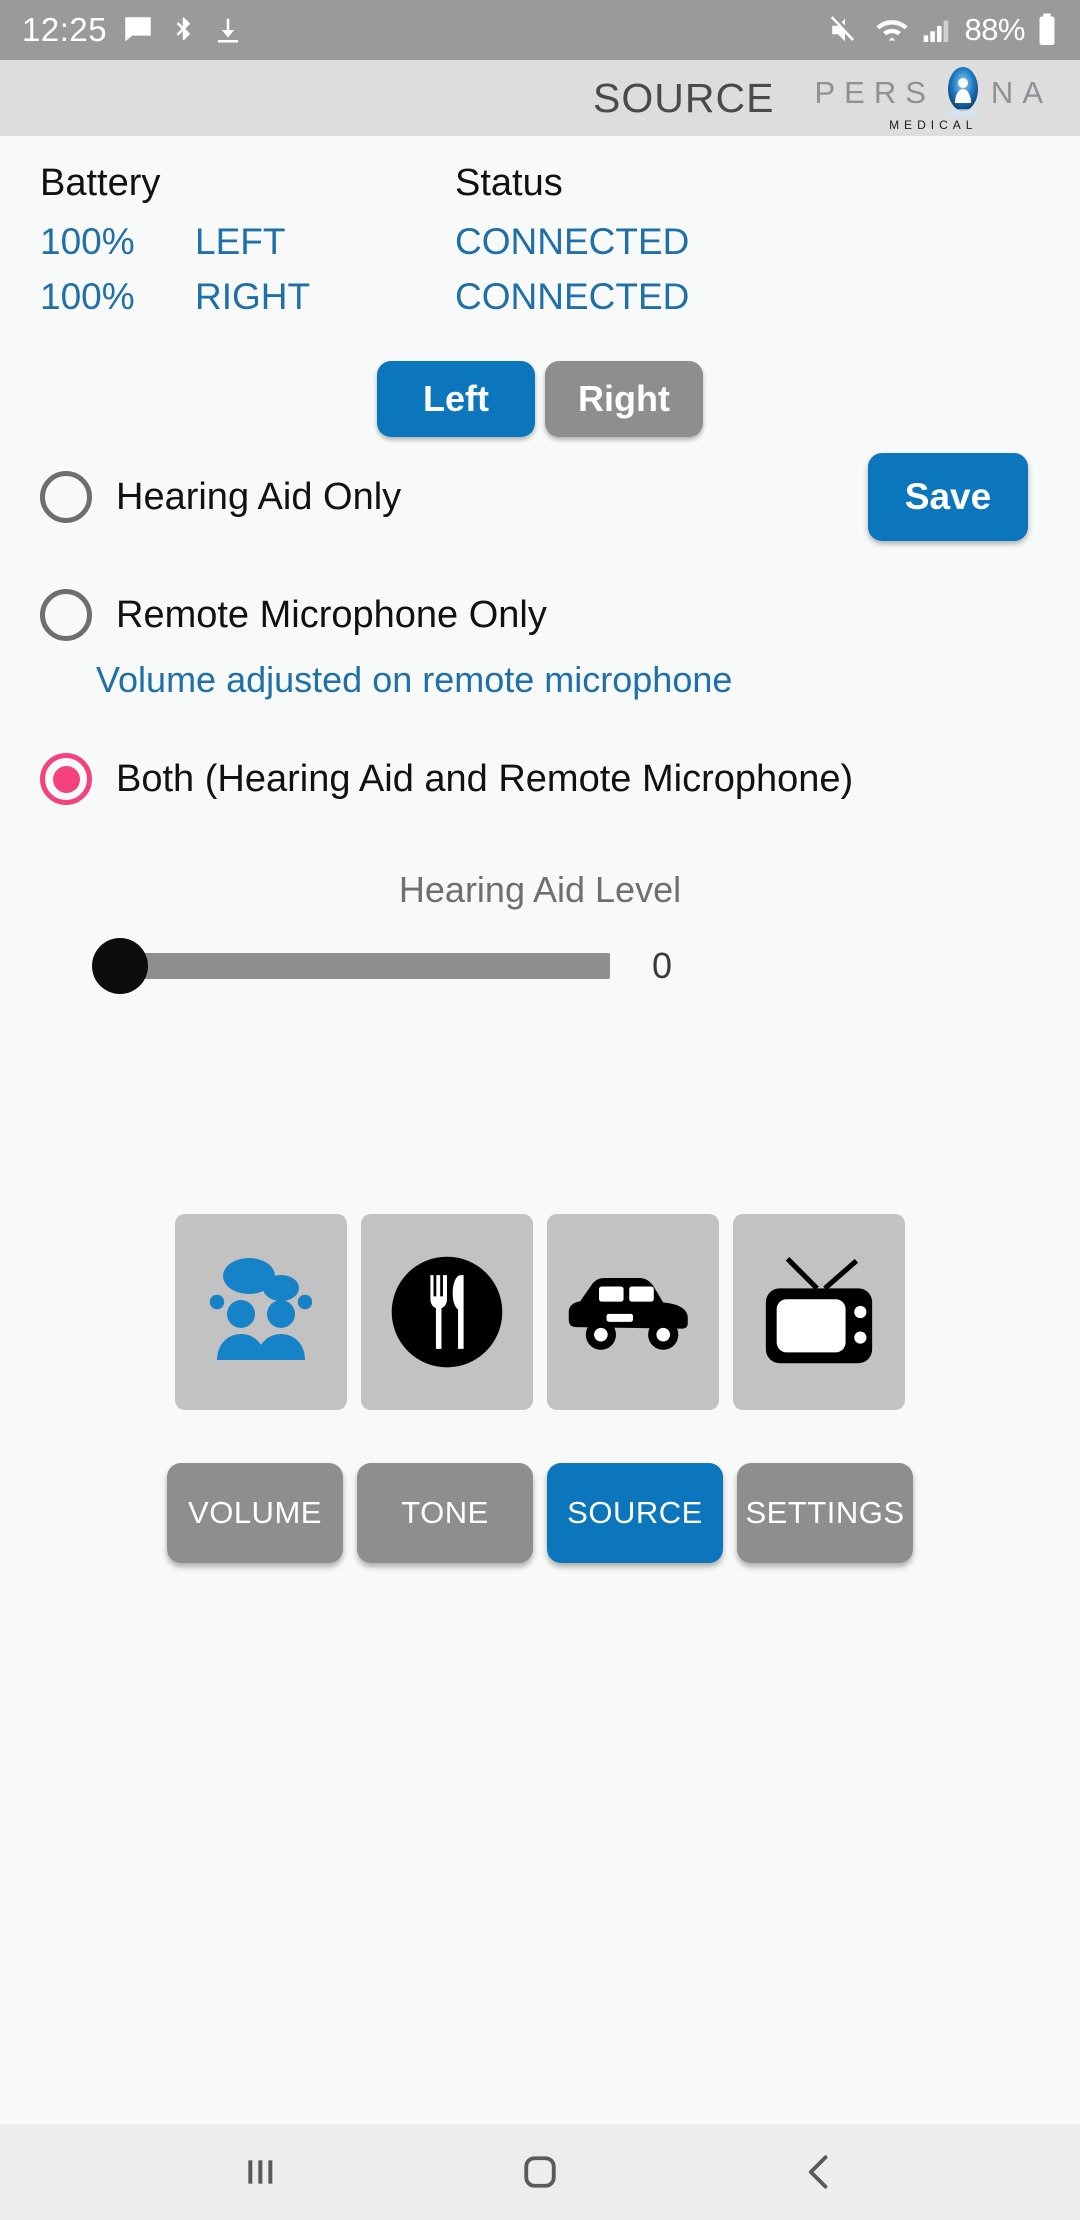  Describe the element at coordinates (120, 966) in the screenshot. I see `slider-thumb` at that location.